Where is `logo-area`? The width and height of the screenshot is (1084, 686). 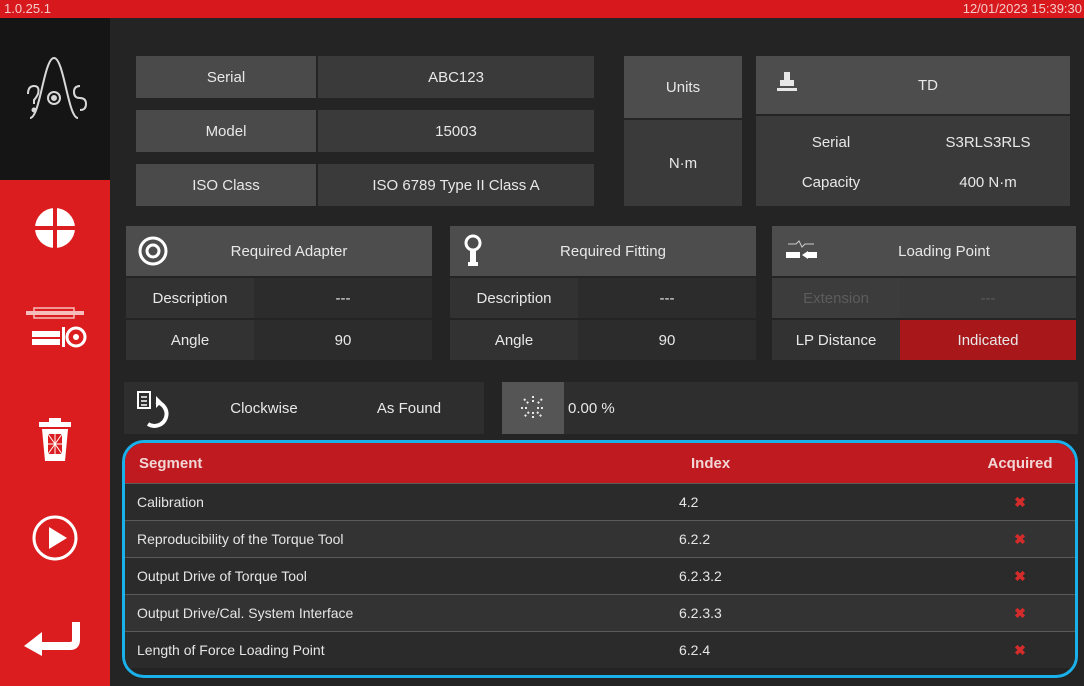
logo-area is located at coordinates (55, 99).